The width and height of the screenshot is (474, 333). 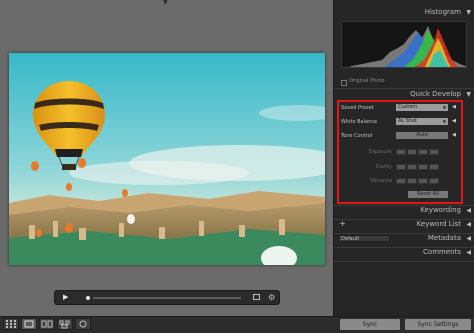 What do you see at coordinates (422, 107) in the screenshot?
I see `saved-preset-select: Custom ▼` at bounding box center [422, 107].